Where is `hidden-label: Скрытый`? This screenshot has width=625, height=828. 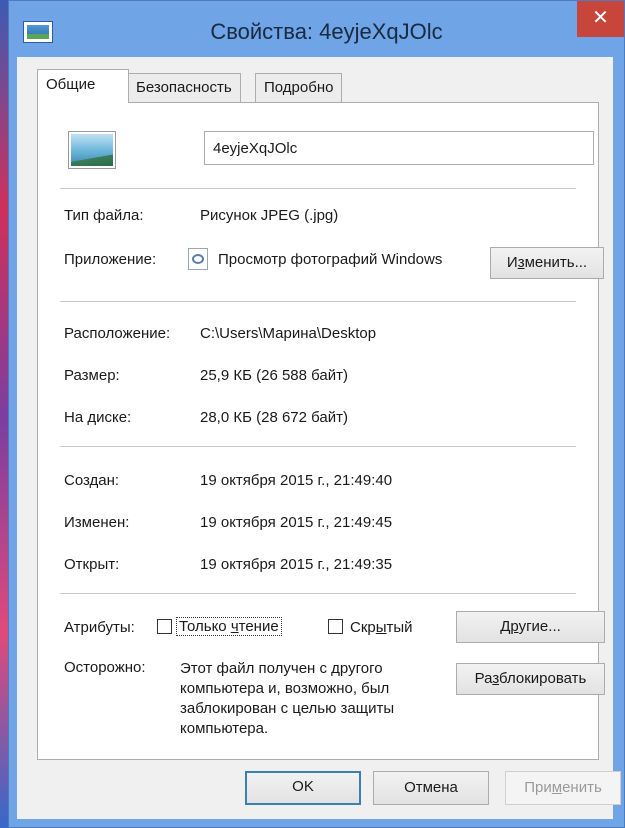
hidden-label: Скрытый is located at coordinates (381, 627).